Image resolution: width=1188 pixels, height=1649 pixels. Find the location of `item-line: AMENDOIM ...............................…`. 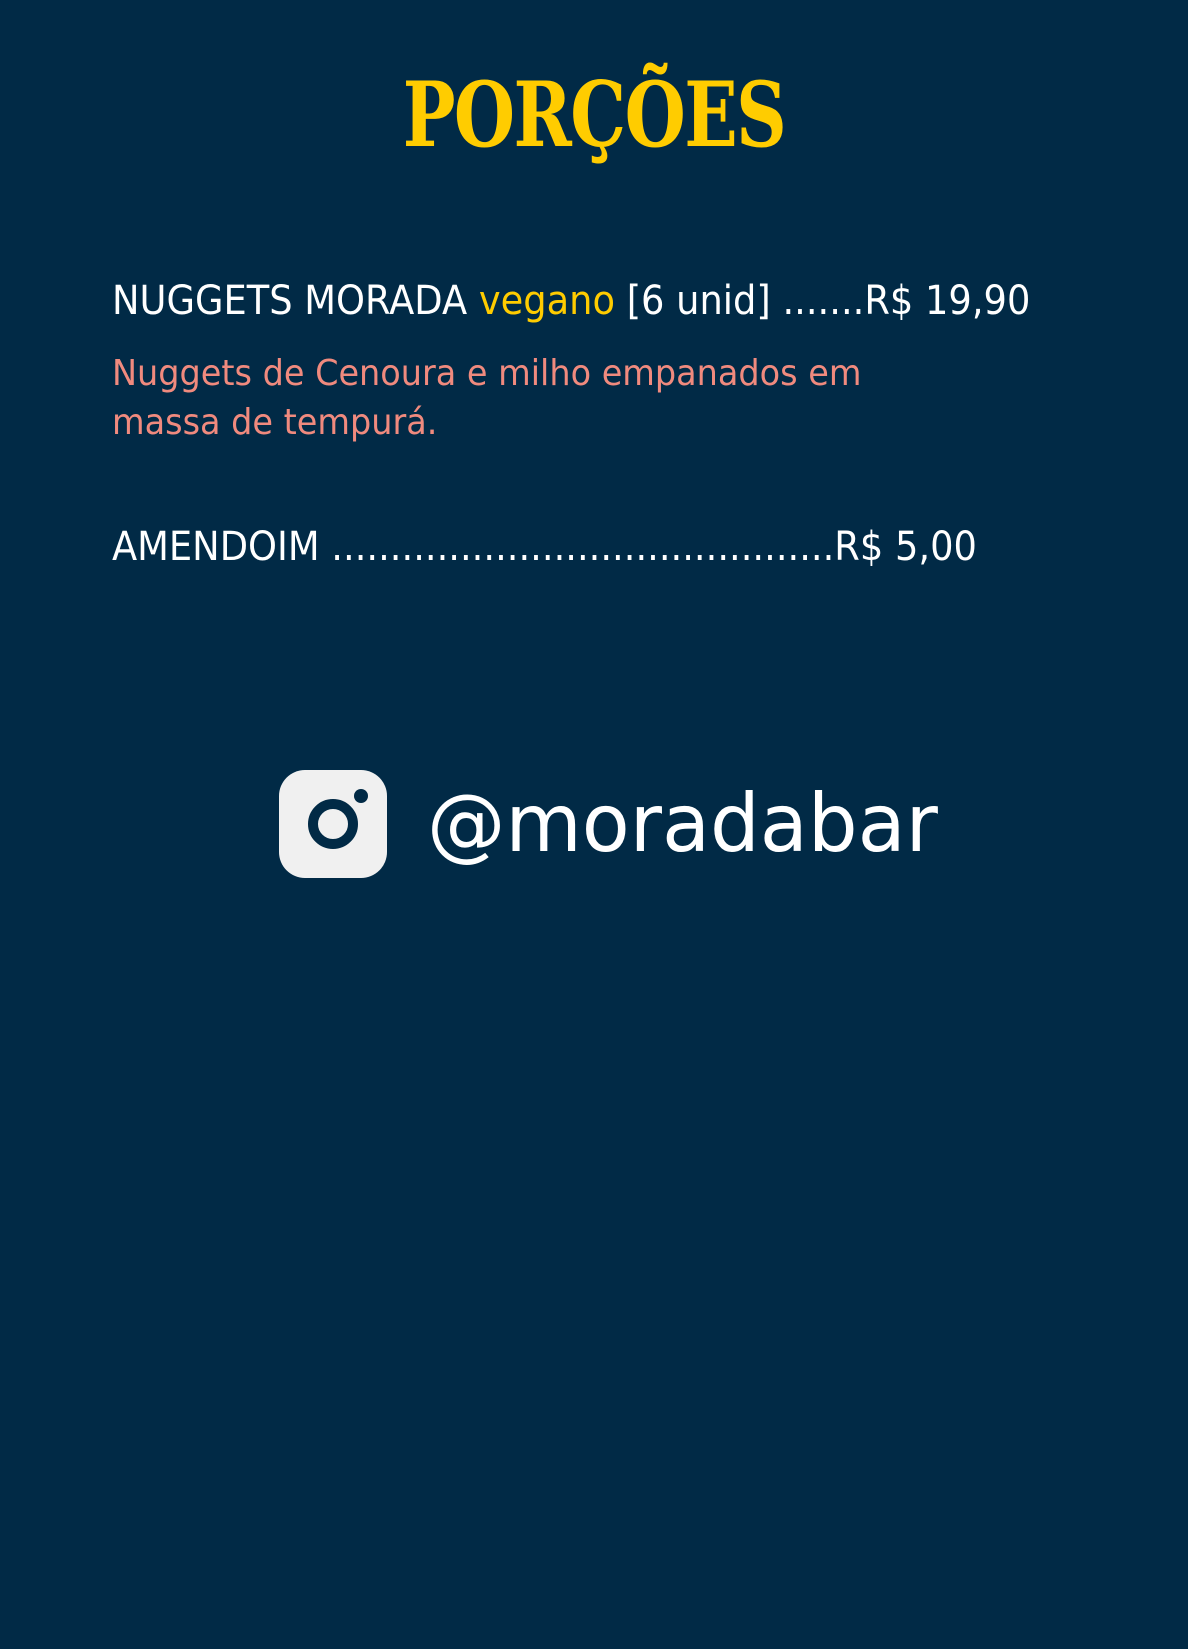

item-line: AMENDOIM ...............................… is located at coordinates (544, 547).